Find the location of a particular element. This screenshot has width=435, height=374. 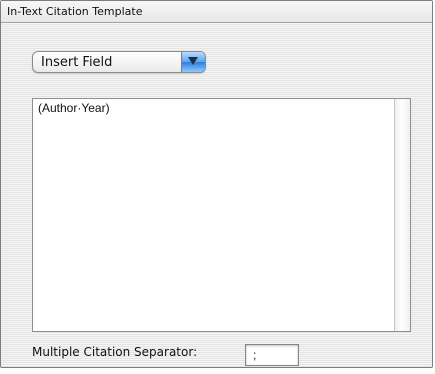

triangle-down-icon is located at coordinates (193, 61).